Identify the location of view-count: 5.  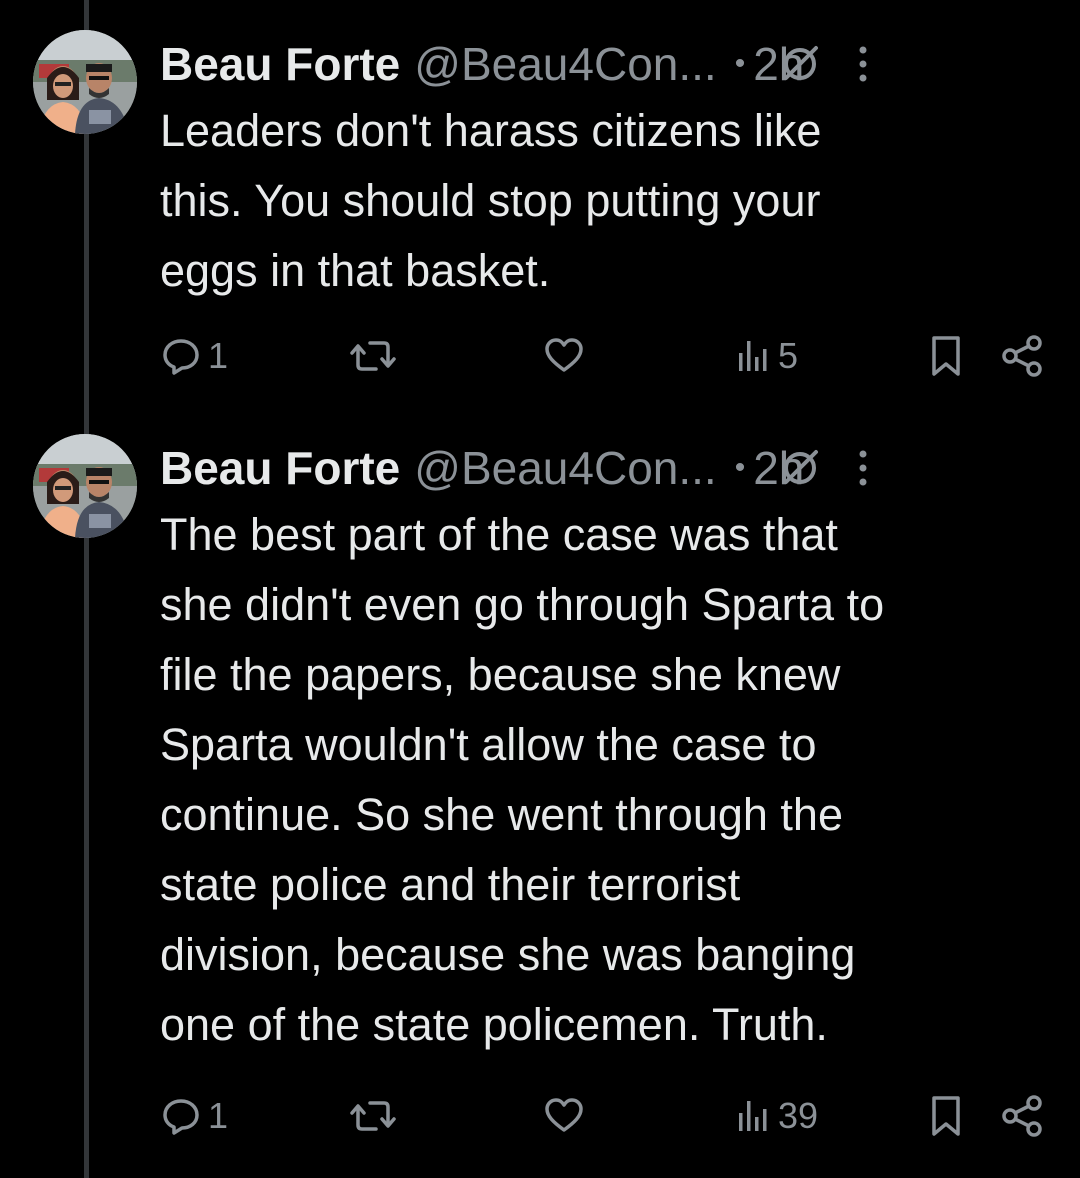
(788, 355).